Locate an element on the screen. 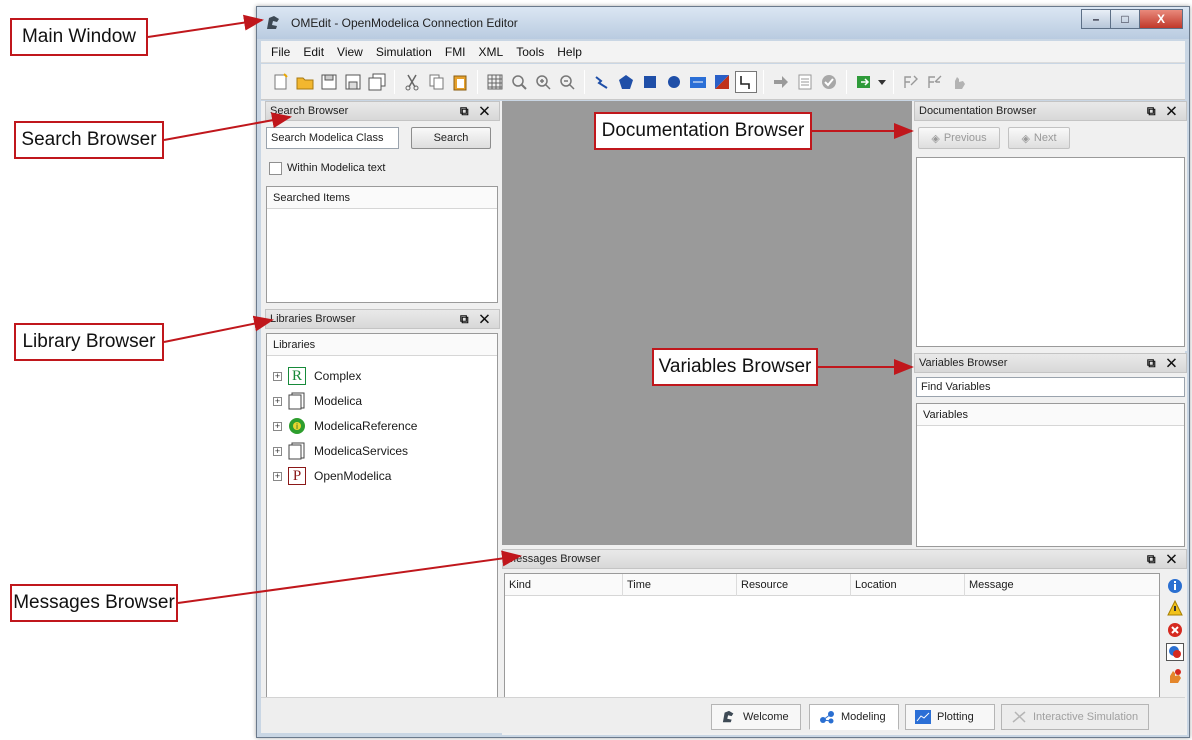 The width and height of the screenshot is (1192, 740). libraries-browser-titlebar: Libraries Browser ⧉ ✕ is located at coordinates (382, 319).